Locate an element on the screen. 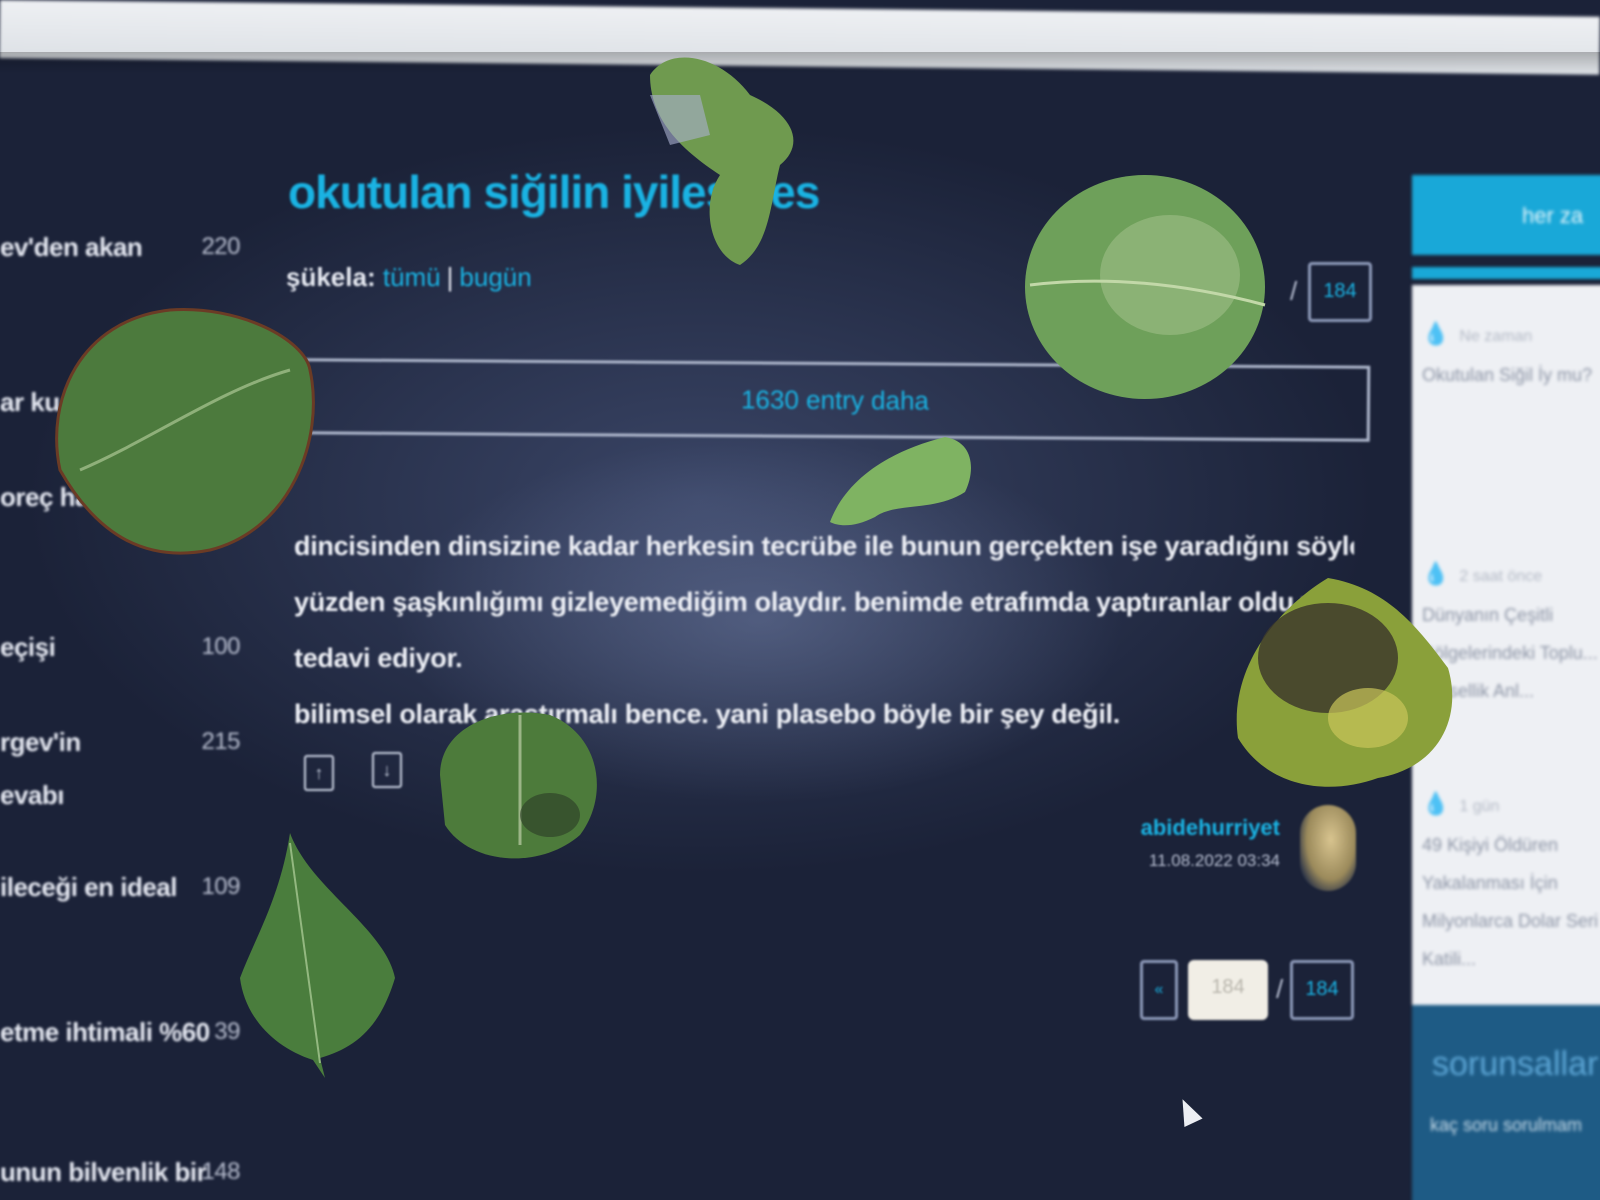 This screenshot has height=1200, width=1600. topic-count: 100 is located at coordinates (220, 646).